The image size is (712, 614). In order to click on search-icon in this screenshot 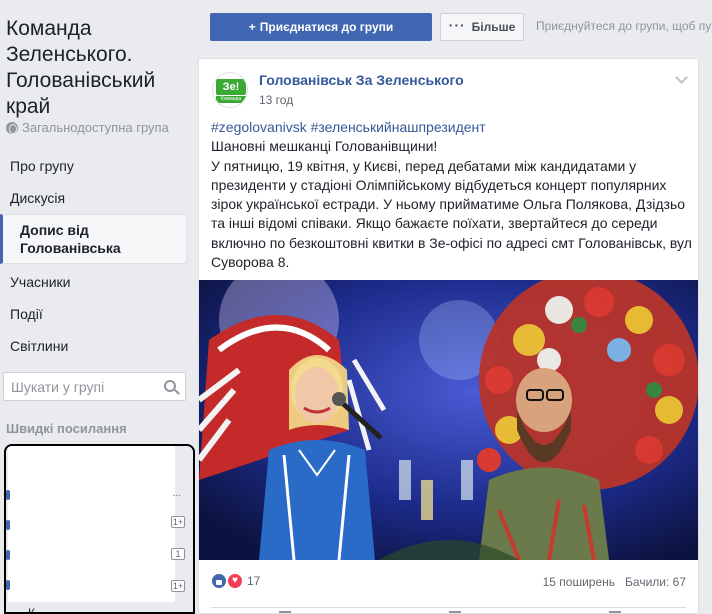, I will do `click(170, 386)`.